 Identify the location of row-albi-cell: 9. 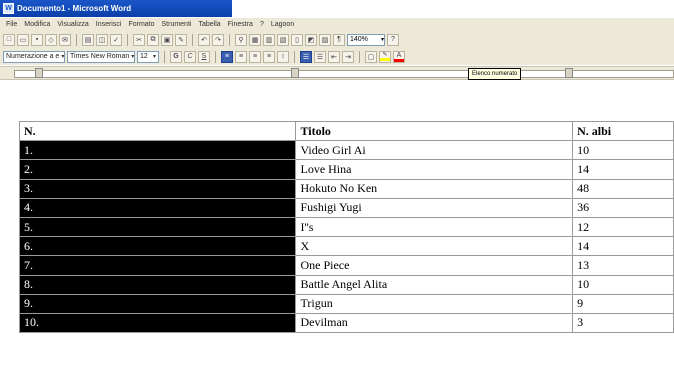
(623, 303).